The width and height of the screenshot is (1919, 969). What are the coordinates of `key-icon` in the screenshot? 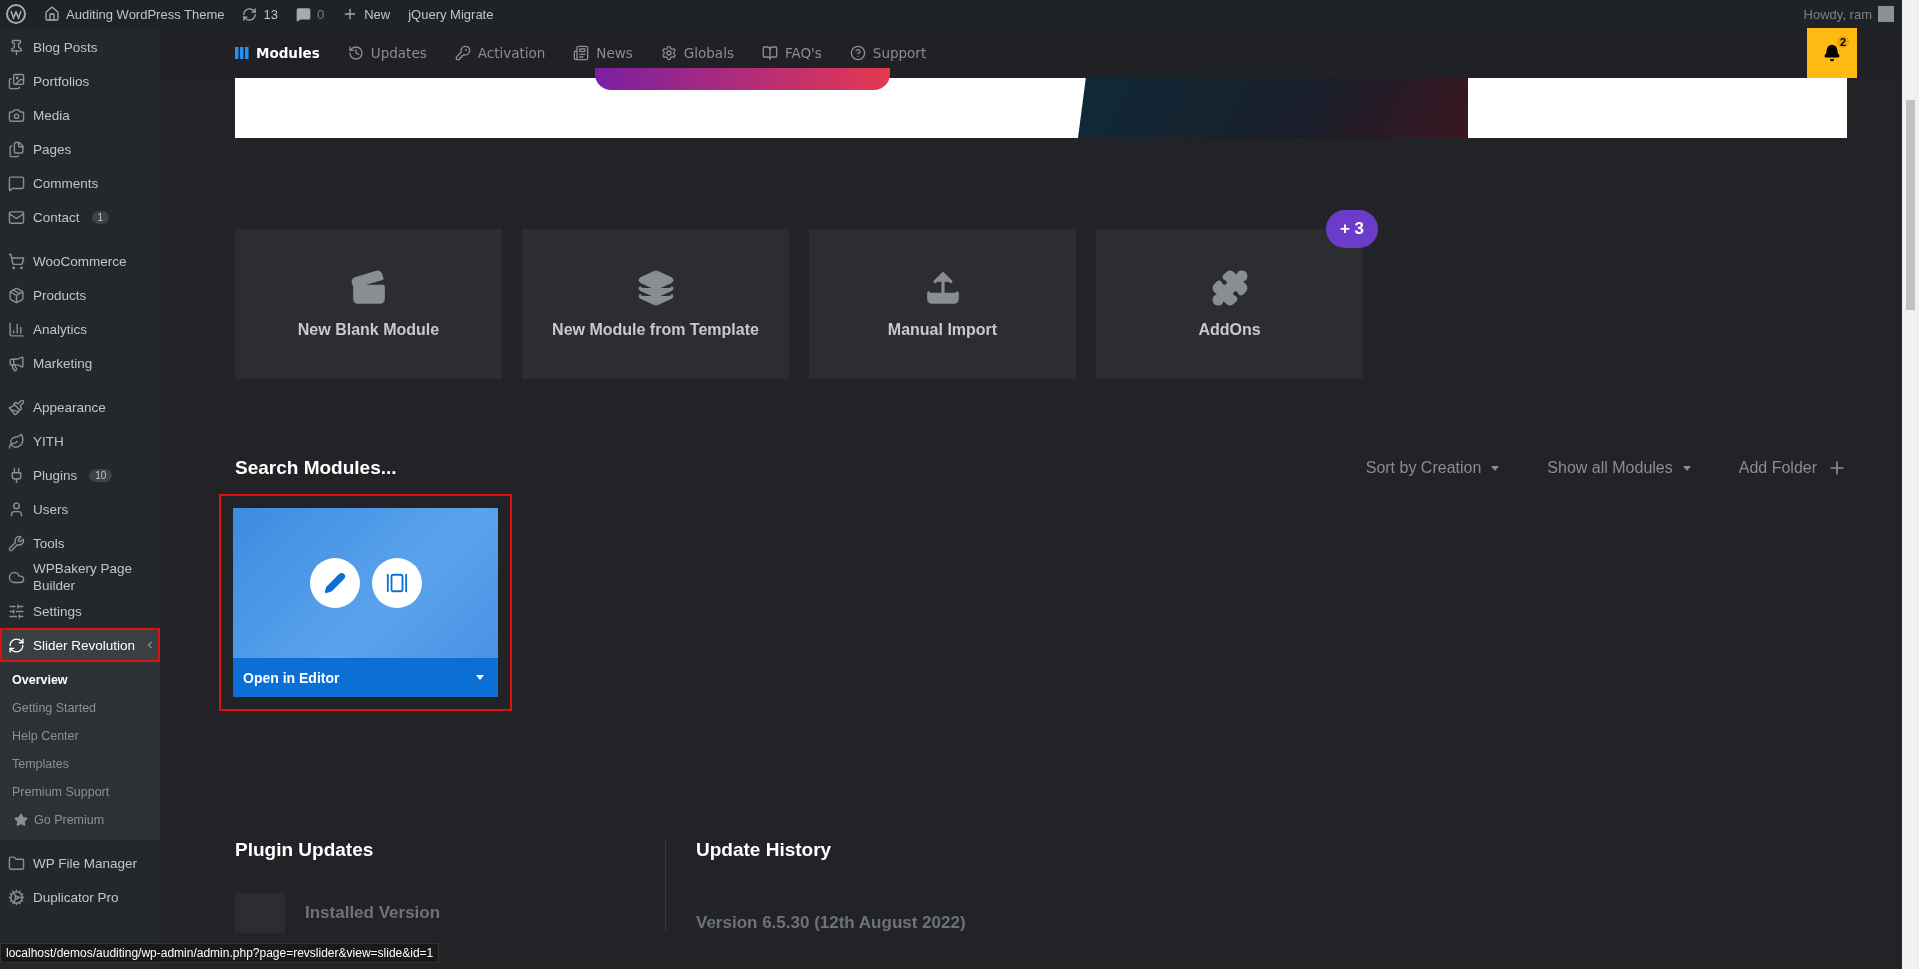 It's located at (462, 53).